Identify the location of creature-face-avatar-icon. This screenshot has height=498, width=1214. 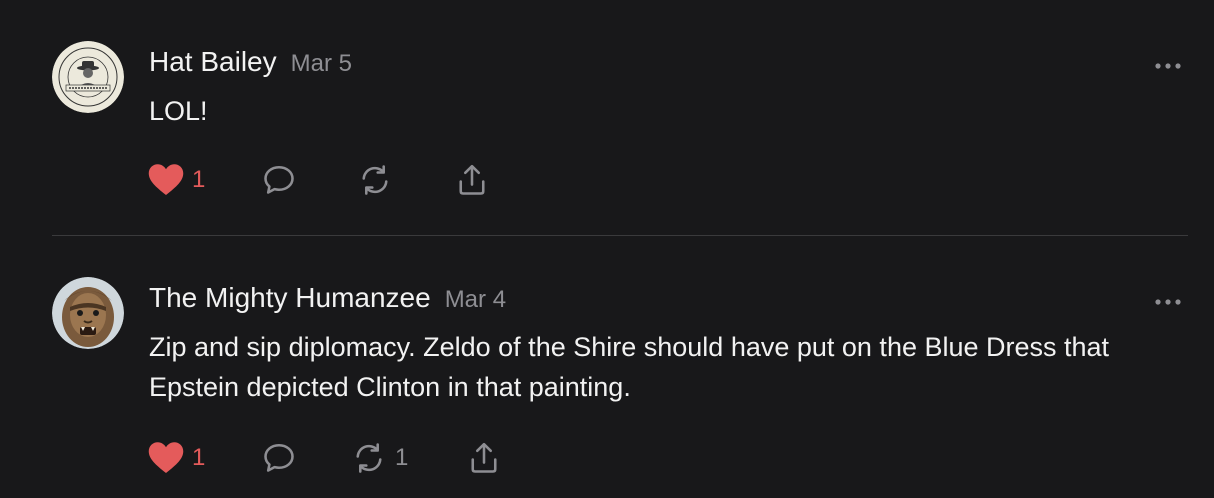
(88, 313).